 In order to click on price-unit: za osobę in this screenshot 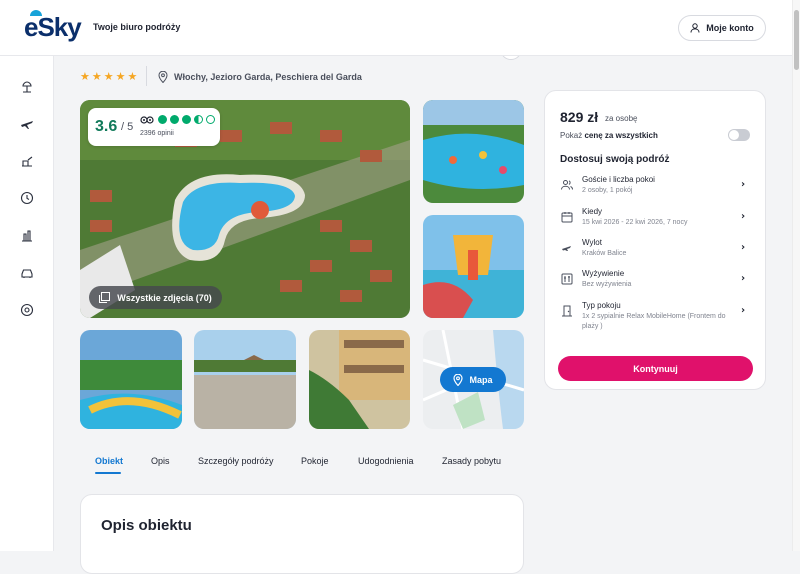, I will do `click(621, 118)`.